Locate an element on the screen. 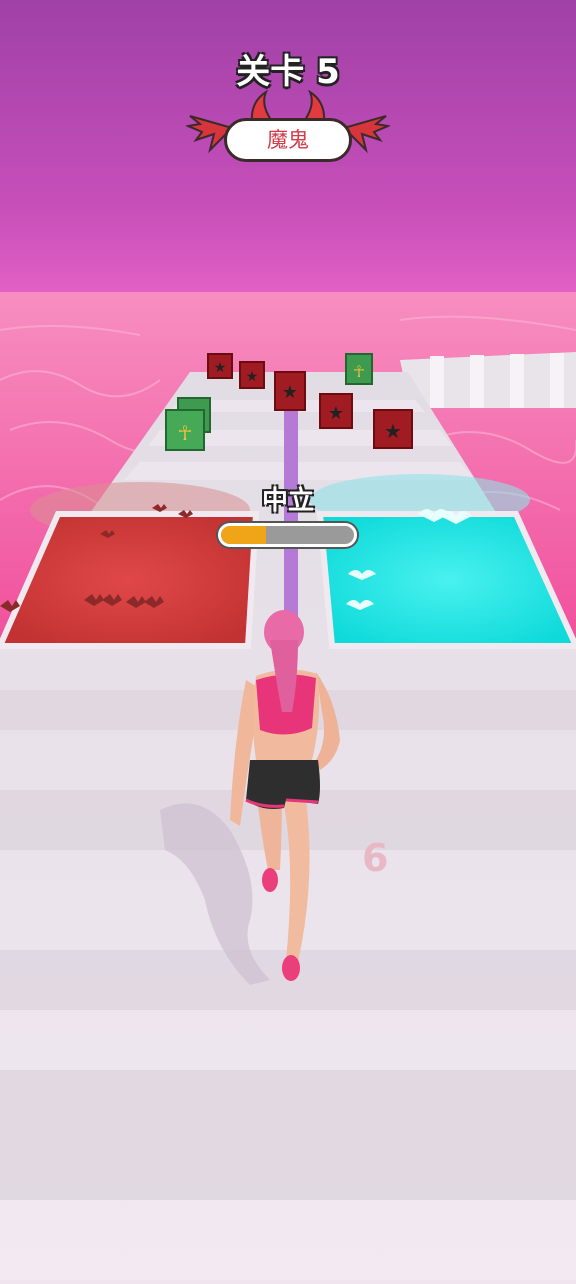  side-track is located at coordinates (488, 380).